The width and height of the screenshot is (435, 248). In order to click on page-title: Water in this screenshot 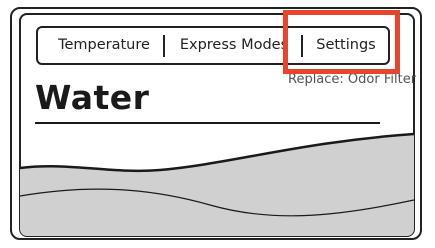, I will do `click(92, 97)`.